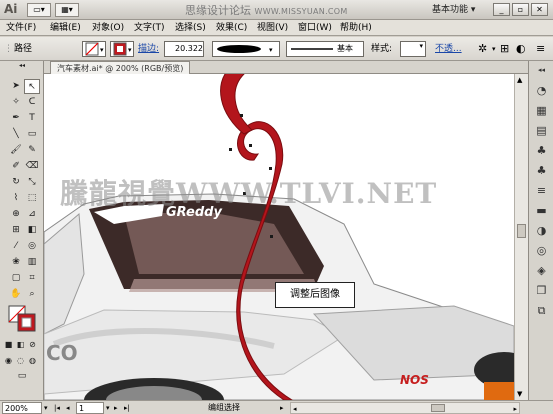  I want to click on line-tool-icon: ╲, so click(16, 134).